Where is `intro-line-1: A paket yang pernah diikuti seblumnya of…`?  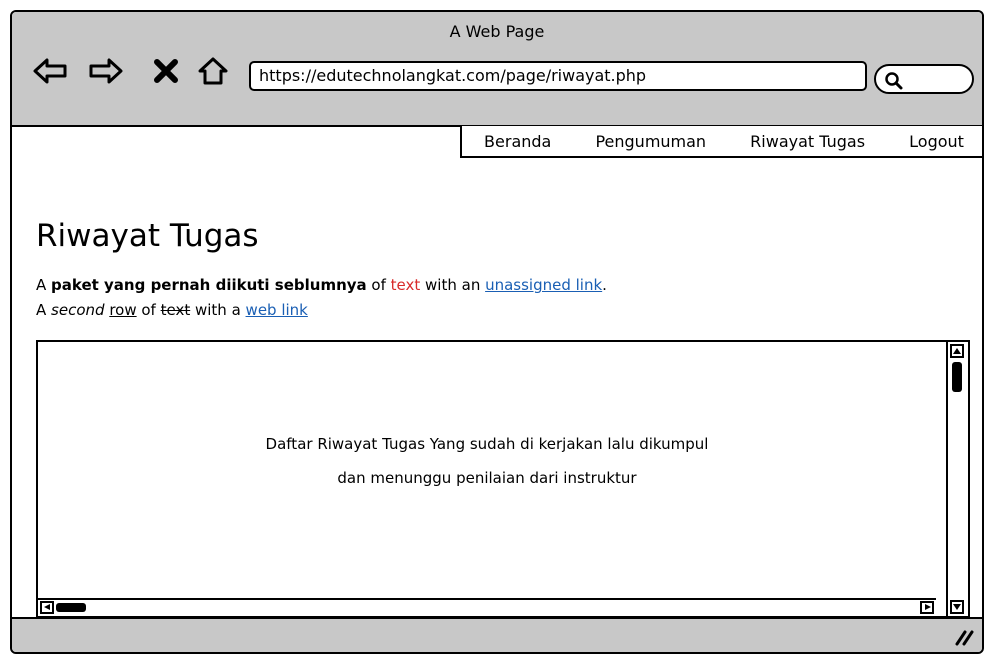 intro-line-1: A paket yang pernah diikuti seblumnya of… is located at coordinates (321, 285).